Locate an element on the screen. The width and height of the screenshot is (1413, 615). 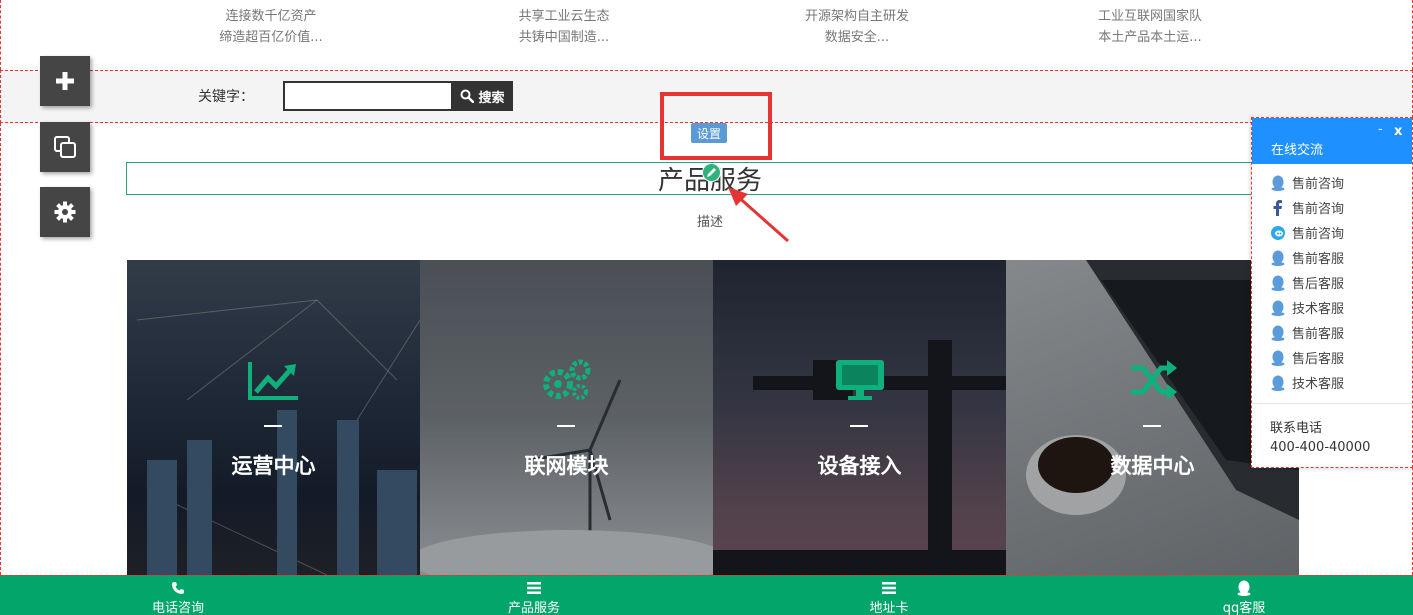
chat-minimize-button: - is located at coordinates (1380, 129).